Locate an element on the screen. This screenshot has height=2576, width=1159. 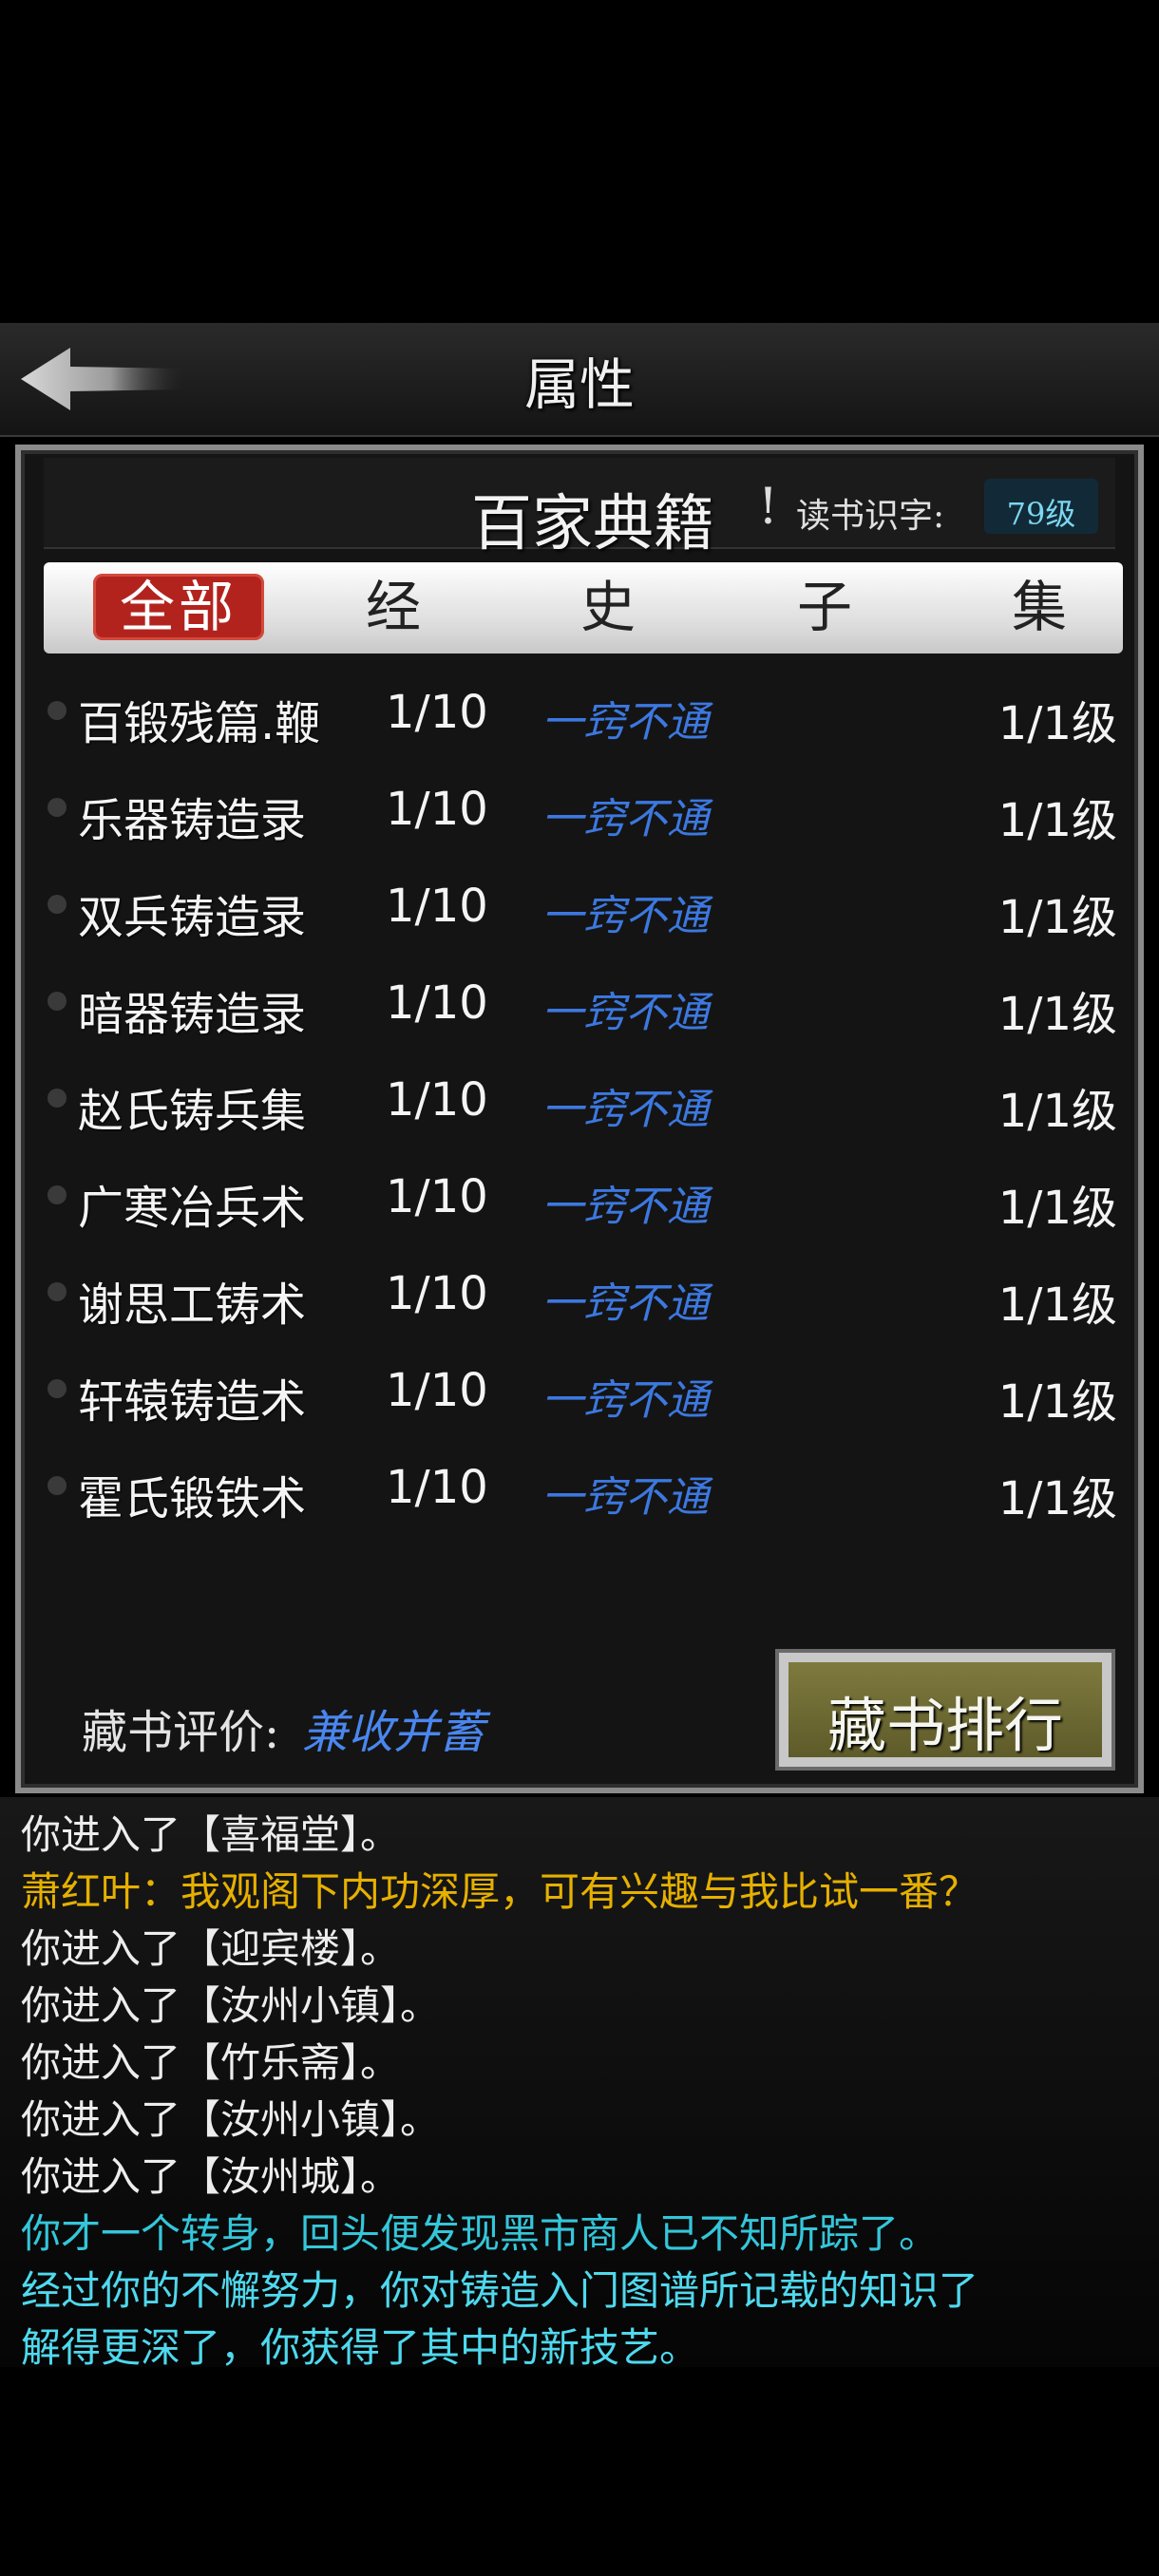
book-name: 谢思工铸术 is located at coordinates (192, 1305).